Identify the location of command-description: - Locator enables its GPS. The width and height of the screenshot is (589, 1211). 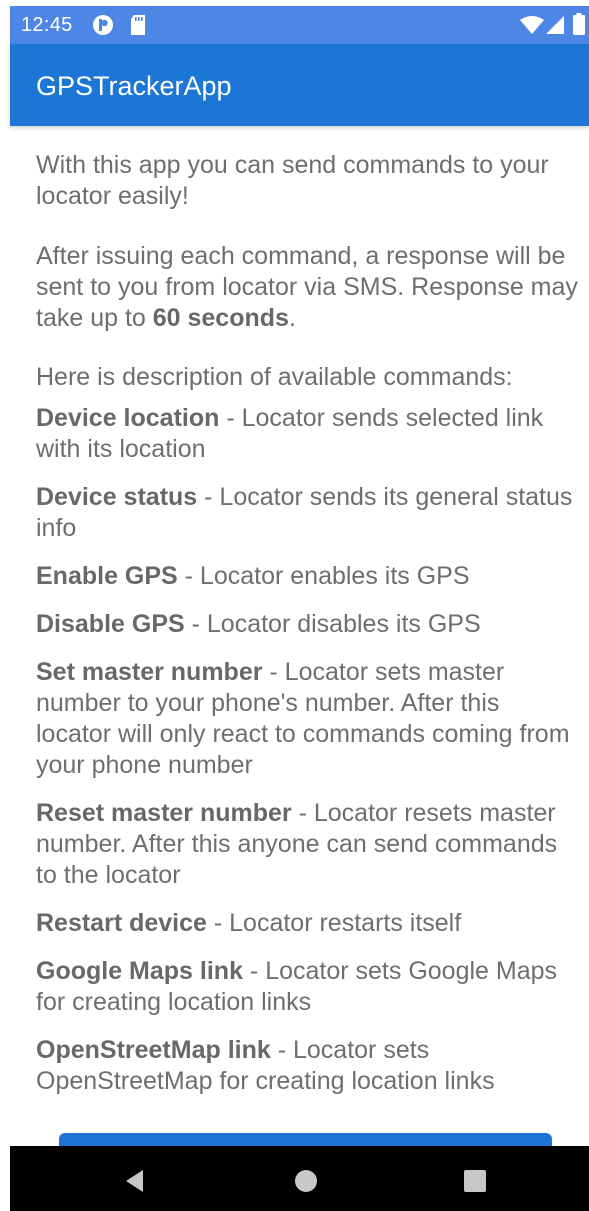
(323, 576).